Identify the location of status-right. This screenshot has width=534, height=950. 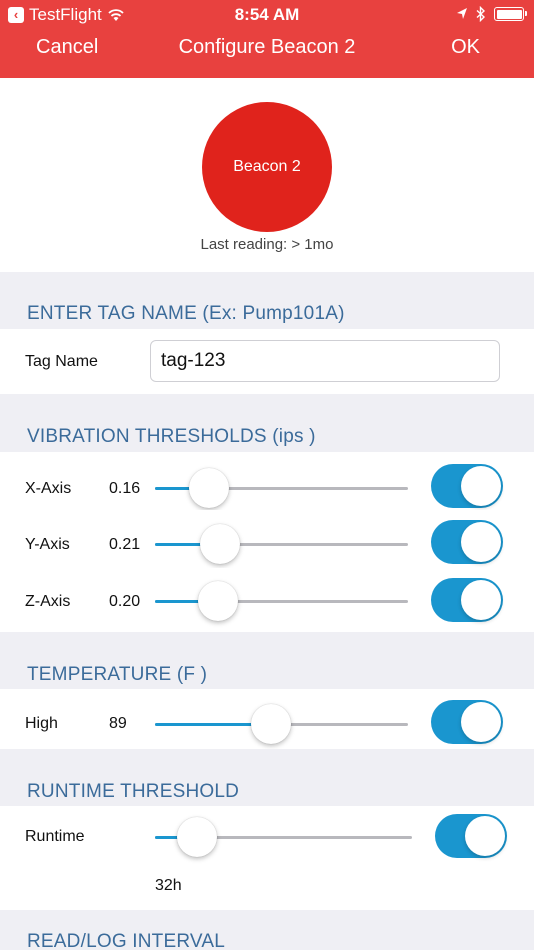
(491, 14).